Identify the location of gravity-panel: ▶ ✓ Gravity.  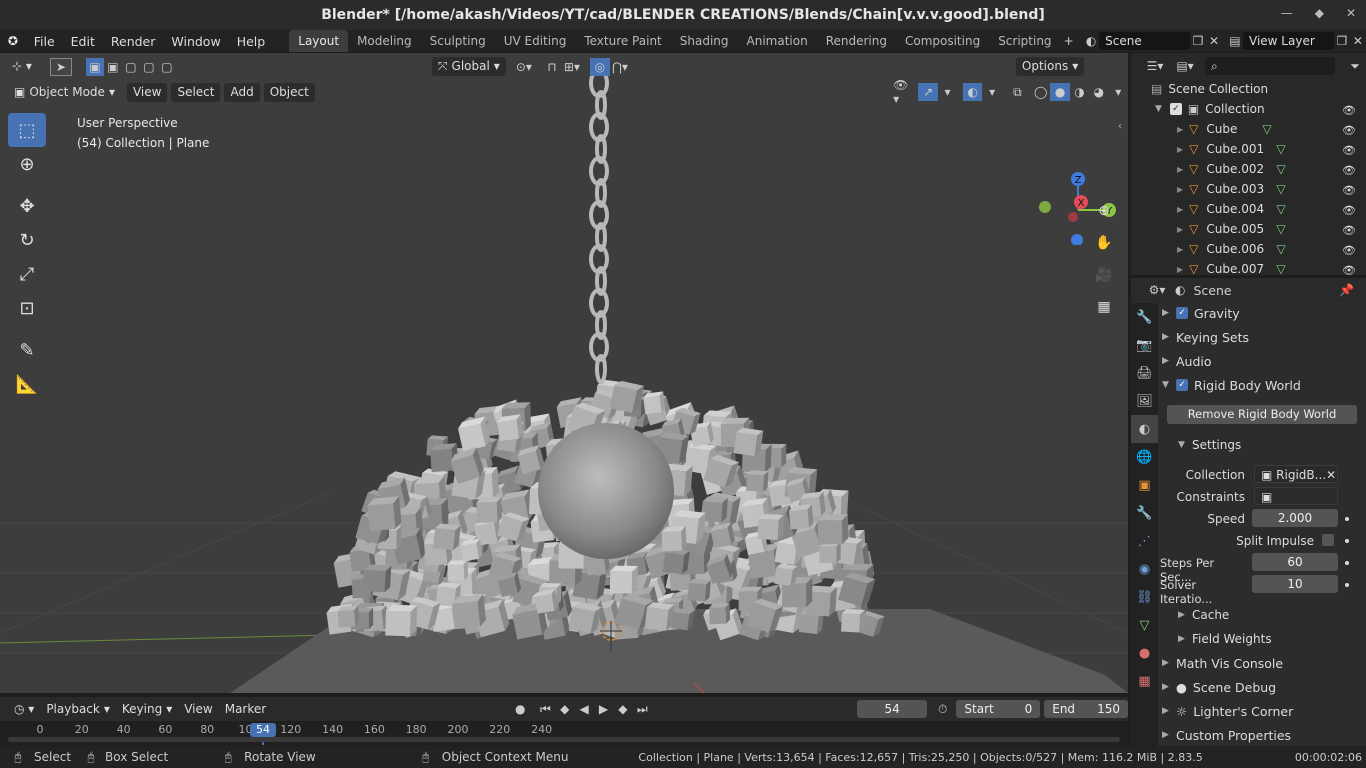
(1261, 313).